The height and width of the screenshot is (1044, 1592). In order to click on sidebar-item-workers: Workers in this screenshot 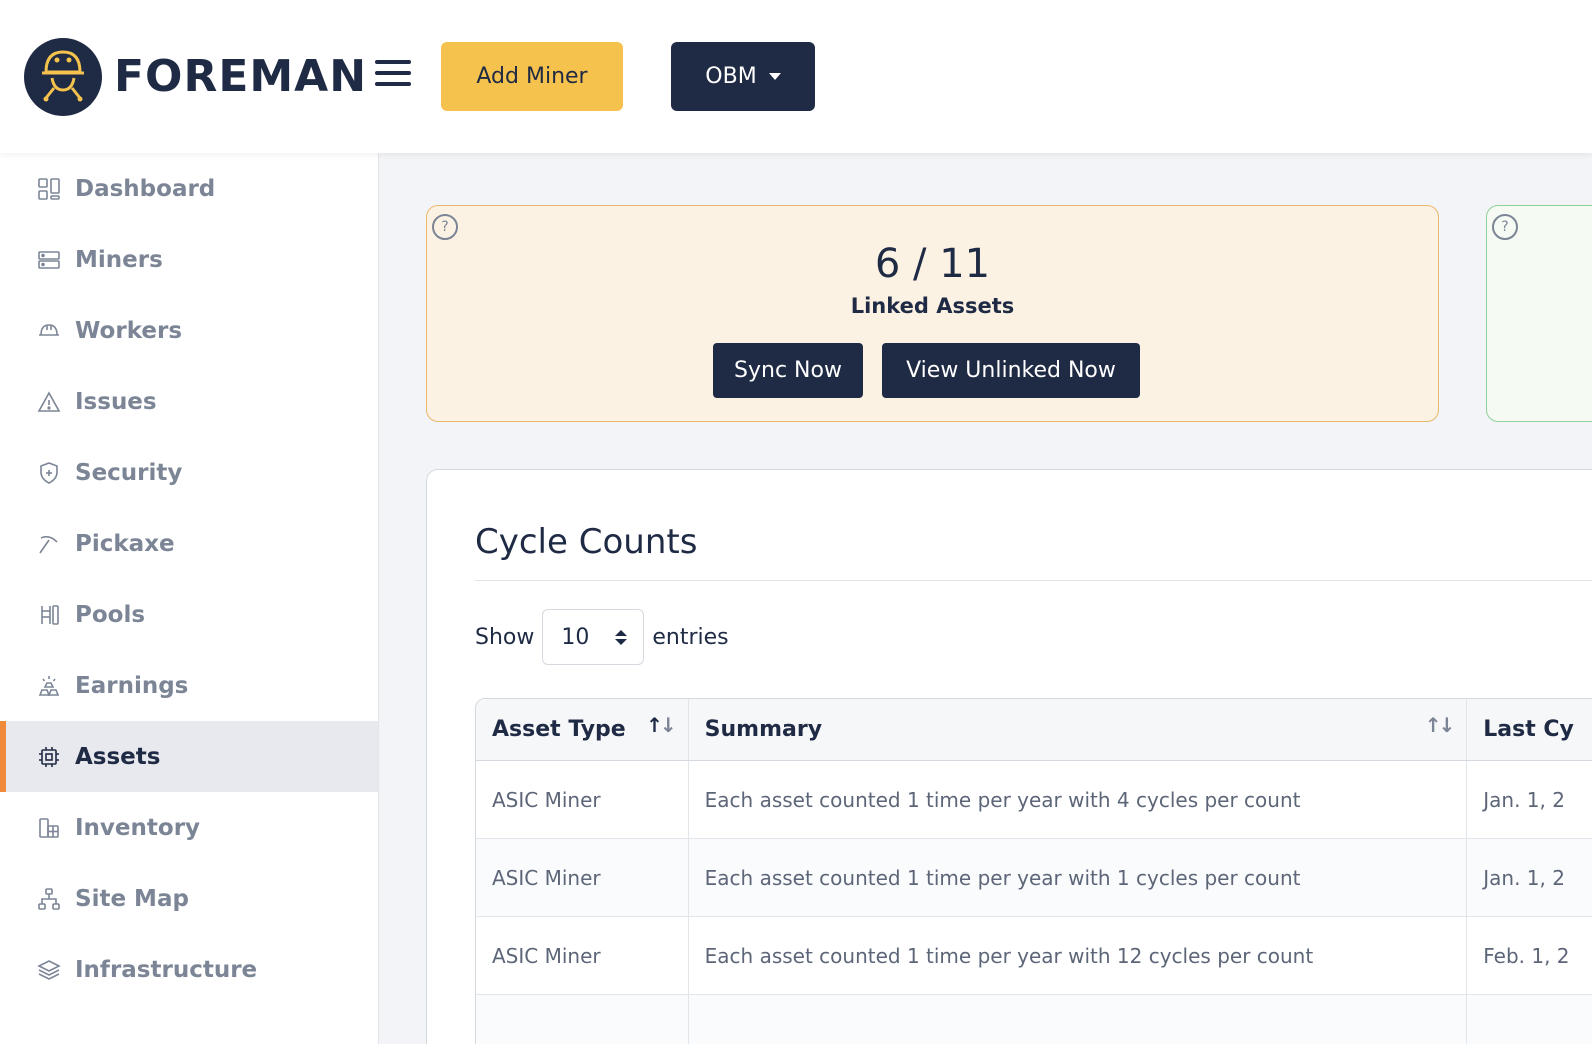, I will do `click(189, 330)`.